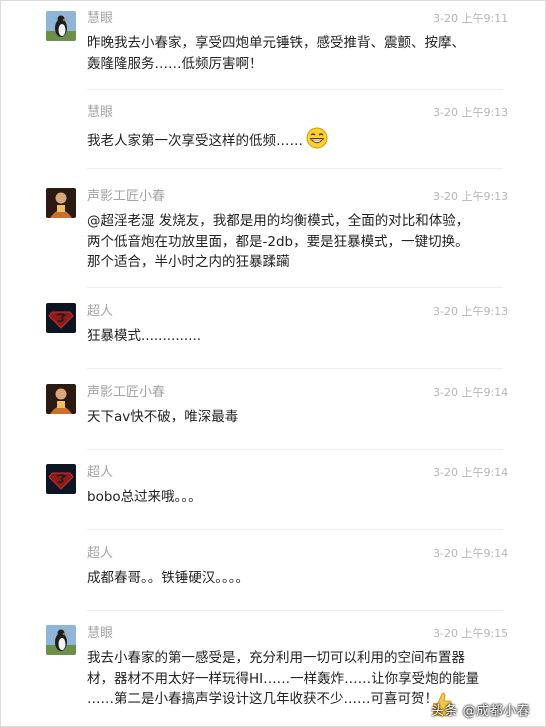 Image resolution: width=546 pixels, height=727 pixels. Describe the element at coordinates (481, 711) in the screenshot. I see `watermark-text: 头条 @成都小春` at that location.